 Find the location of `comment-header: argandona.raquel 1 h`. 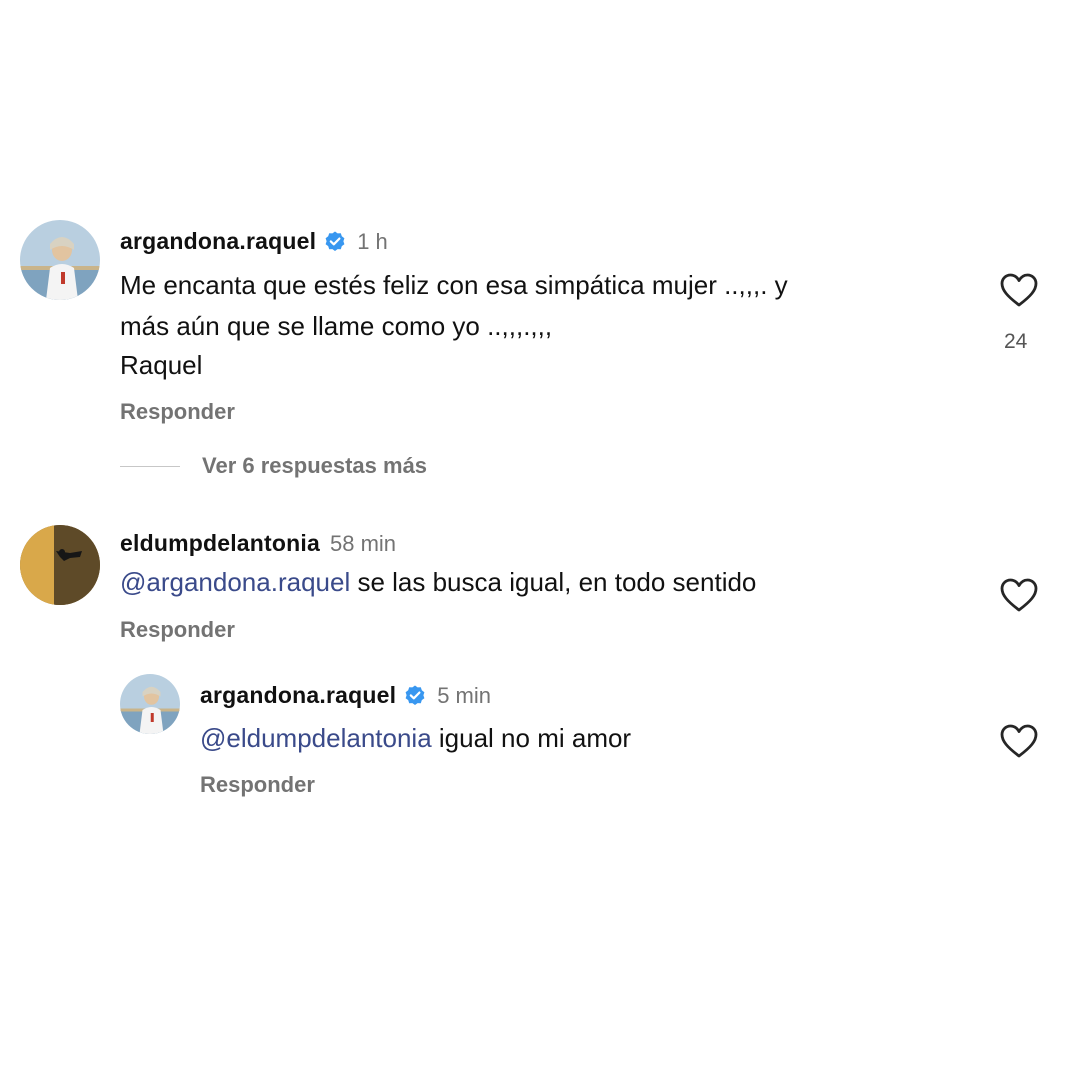

comment-header: argandona.raquel 1 h is located at coordinates (254, 241).